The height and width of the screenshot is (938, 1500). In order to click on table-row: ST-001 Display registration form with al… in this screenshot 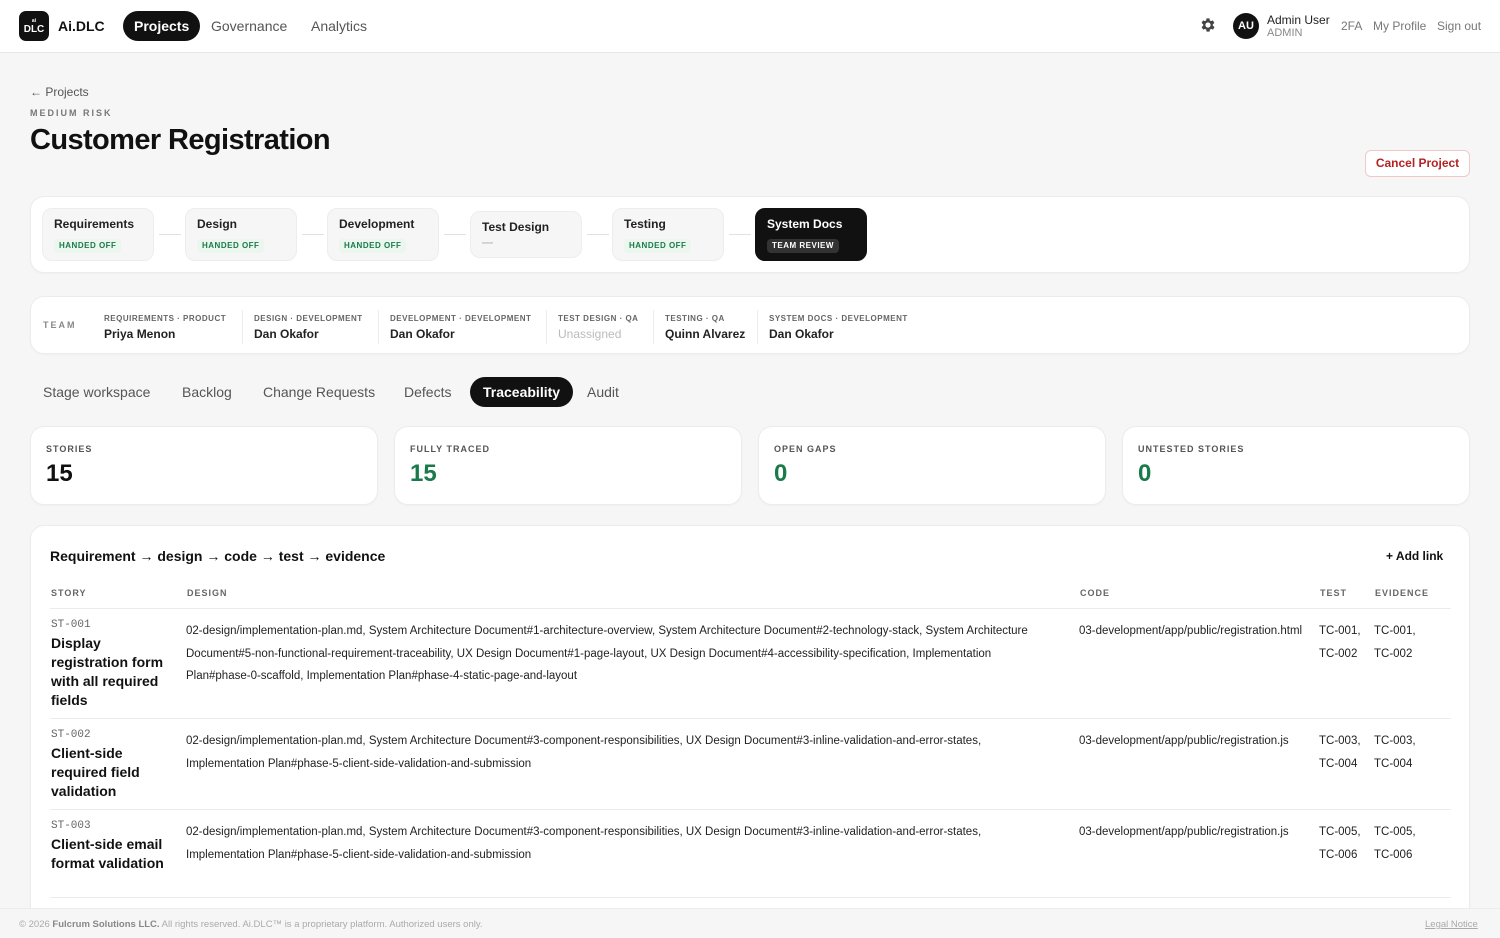, I will do `click(750, 664)`.